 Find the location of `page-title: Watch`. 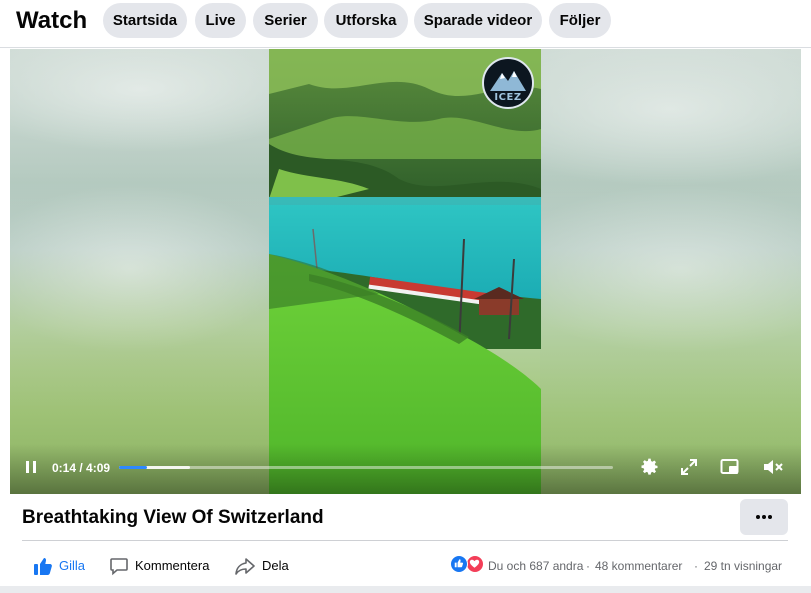

page-title: Watch is located at coordinates (52, 20).